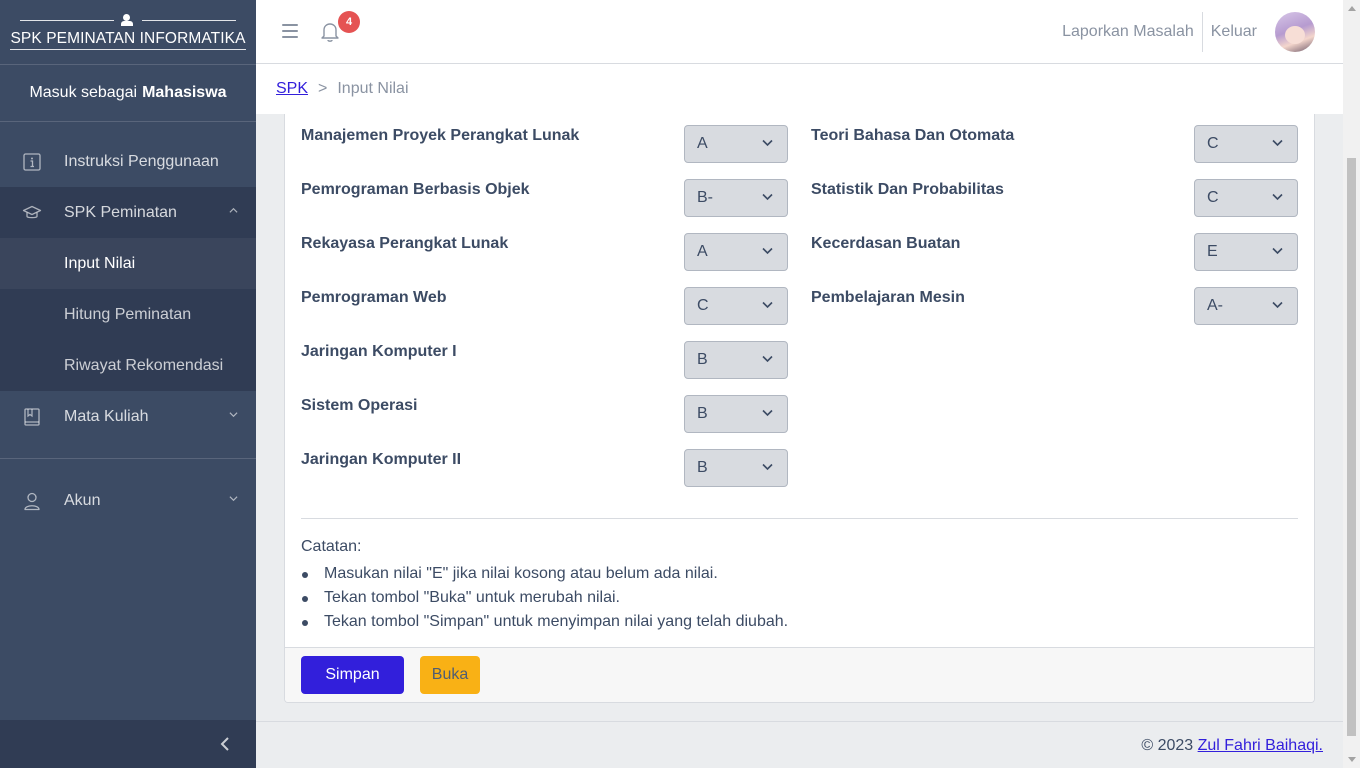 The image size is (1360, 768). Describe the element at coordinates (128, 263) in the screenshot. I see `sidebar-subitem-input-nilai: Input Nilai` at that location.